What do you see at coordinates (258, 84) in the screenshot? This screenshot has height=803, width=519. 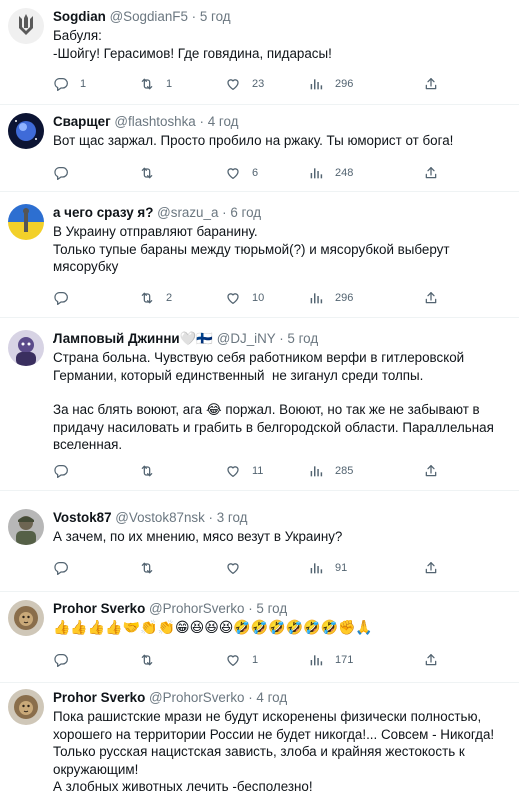 I see `likes-count: 23` at bounding box center [258, 84].